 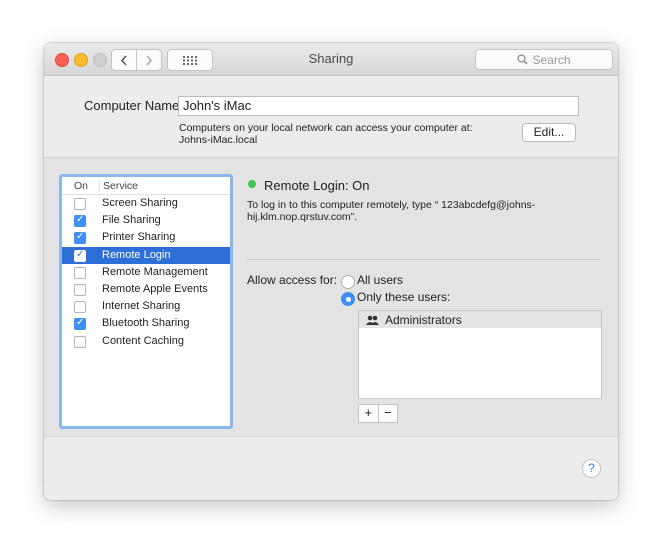 What do you see at coordinates (218, 140) in the screenshot?
I see `address-info-line2: Johns-iMac.local` at bounding box center [218, 140].